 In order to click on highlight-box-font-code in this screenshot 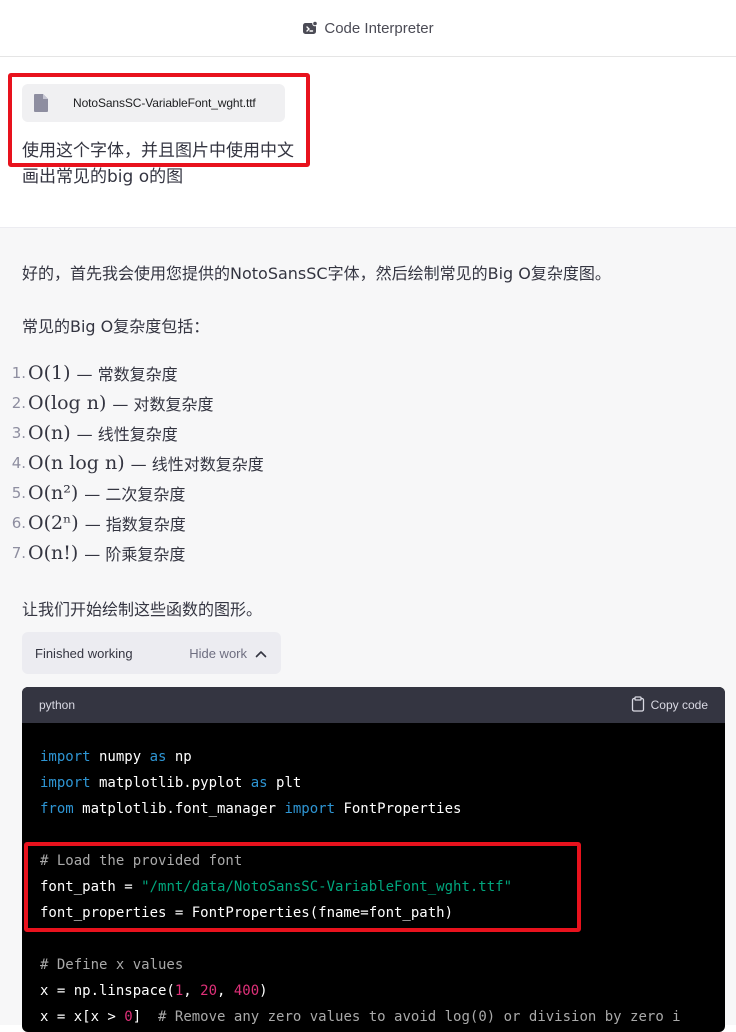, I will do `click(302, 887)`.